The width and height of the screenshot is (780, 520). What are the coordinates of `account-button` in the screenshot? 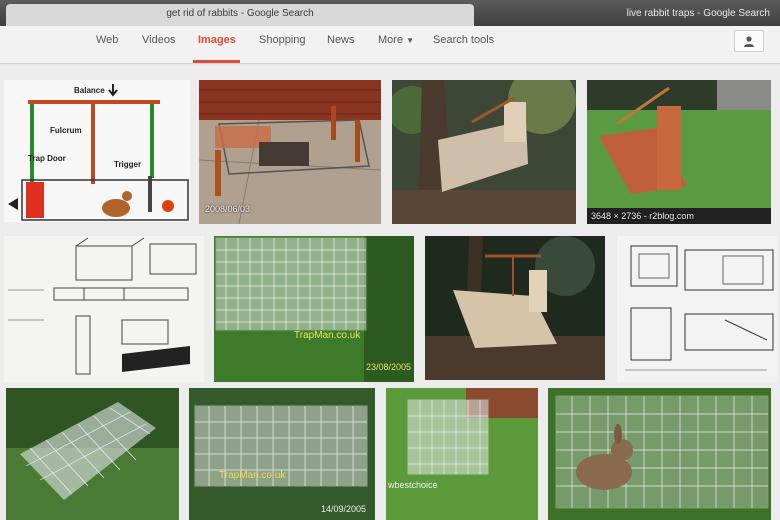 It's located at (749, 41).